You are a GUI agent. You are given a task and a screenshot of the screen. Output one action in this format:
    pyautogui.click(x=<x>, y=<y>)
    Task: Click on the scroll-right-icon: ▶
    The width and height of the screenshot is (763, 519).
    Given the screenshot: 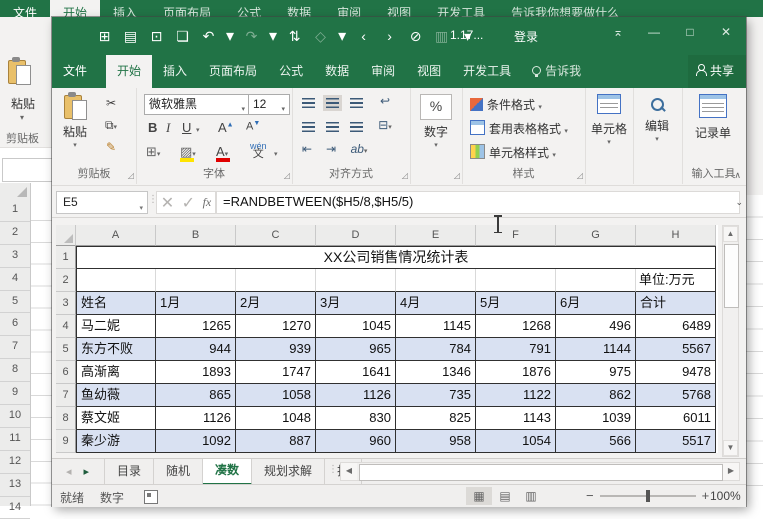 What is the action you would take?
    pyautogui.click(x=731, y=471)
    